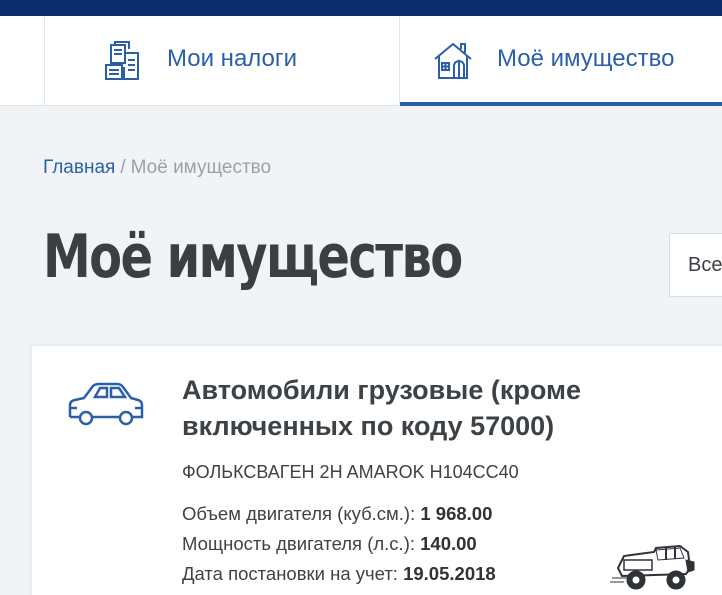 The width and height of the screenshot is (722, 595). I want to click on registration-date-label: Дата постановки на учет:, so click(290, 573).